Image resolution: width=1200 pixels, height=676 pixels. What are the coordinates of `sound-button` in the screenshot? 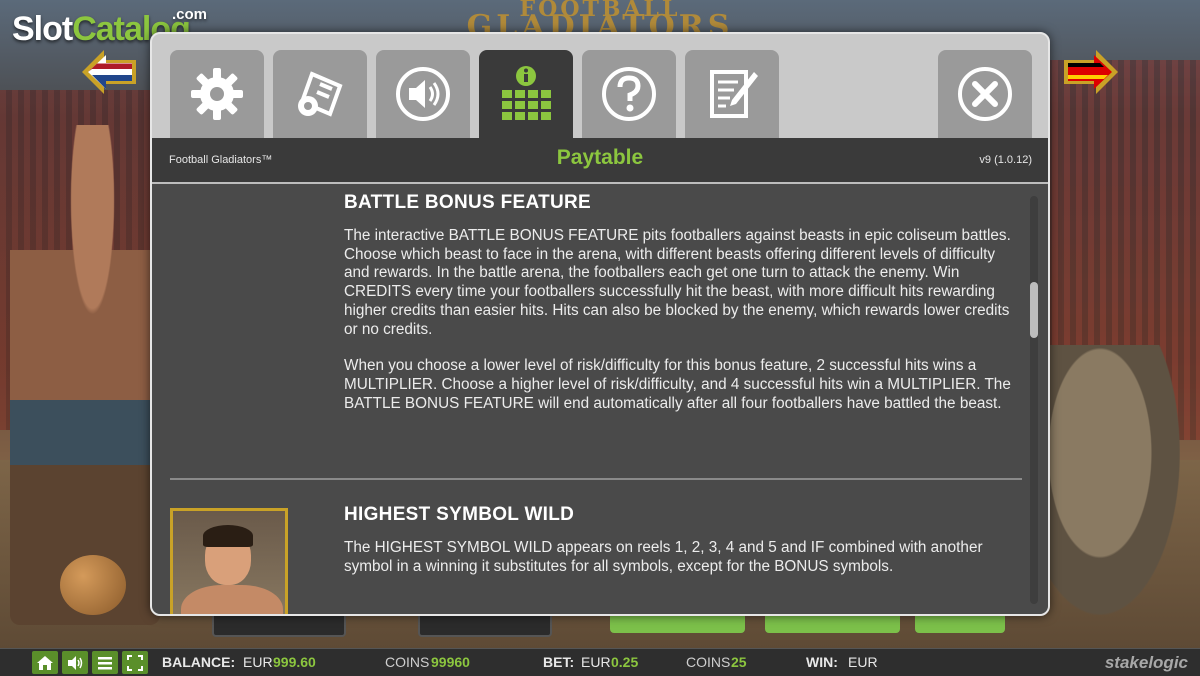 It's located at (75, 662).